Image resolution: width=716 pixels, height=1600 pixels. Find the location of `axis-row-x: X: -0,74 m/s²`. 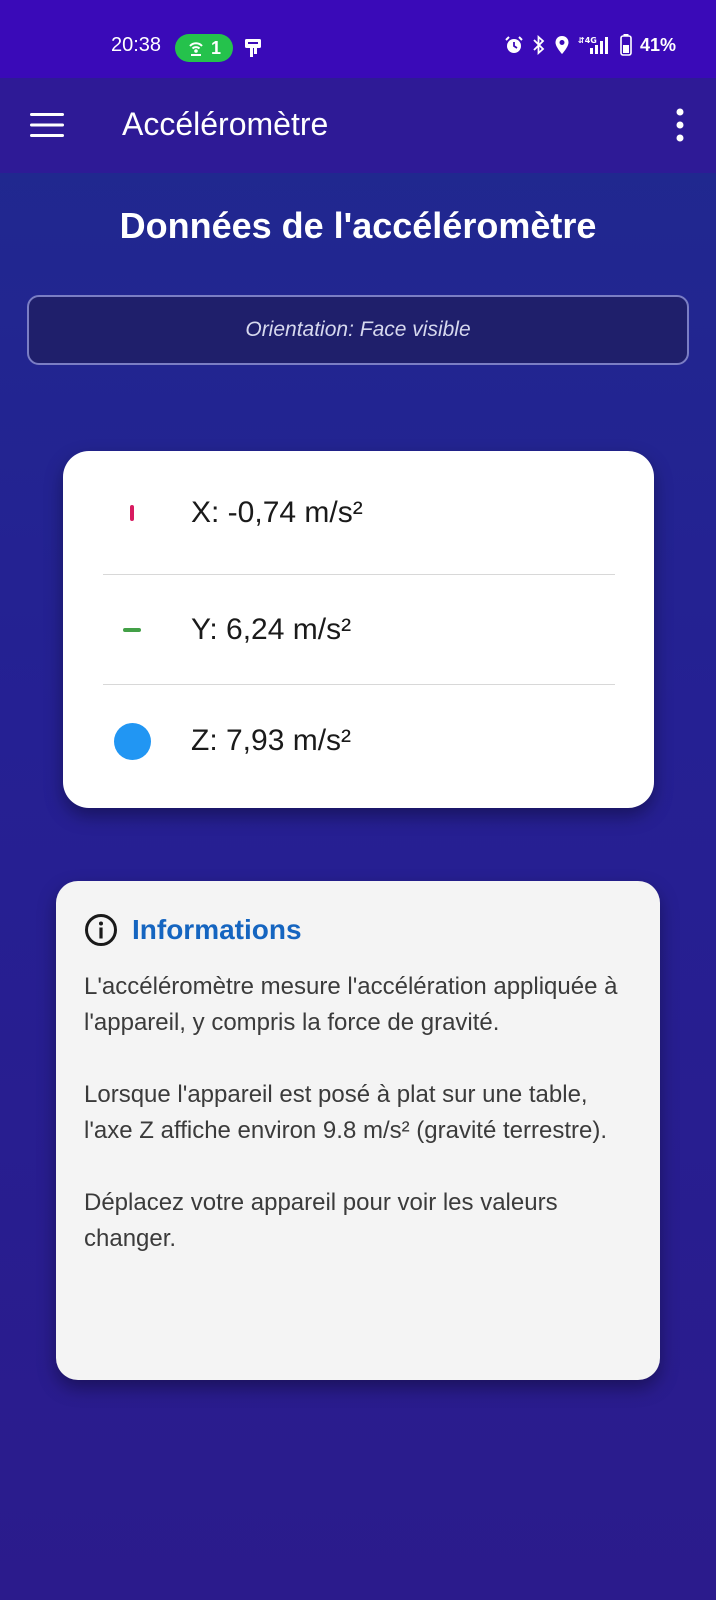

axis-row-x: X: -0,74 m/s² is located at coordinates (359, 512).